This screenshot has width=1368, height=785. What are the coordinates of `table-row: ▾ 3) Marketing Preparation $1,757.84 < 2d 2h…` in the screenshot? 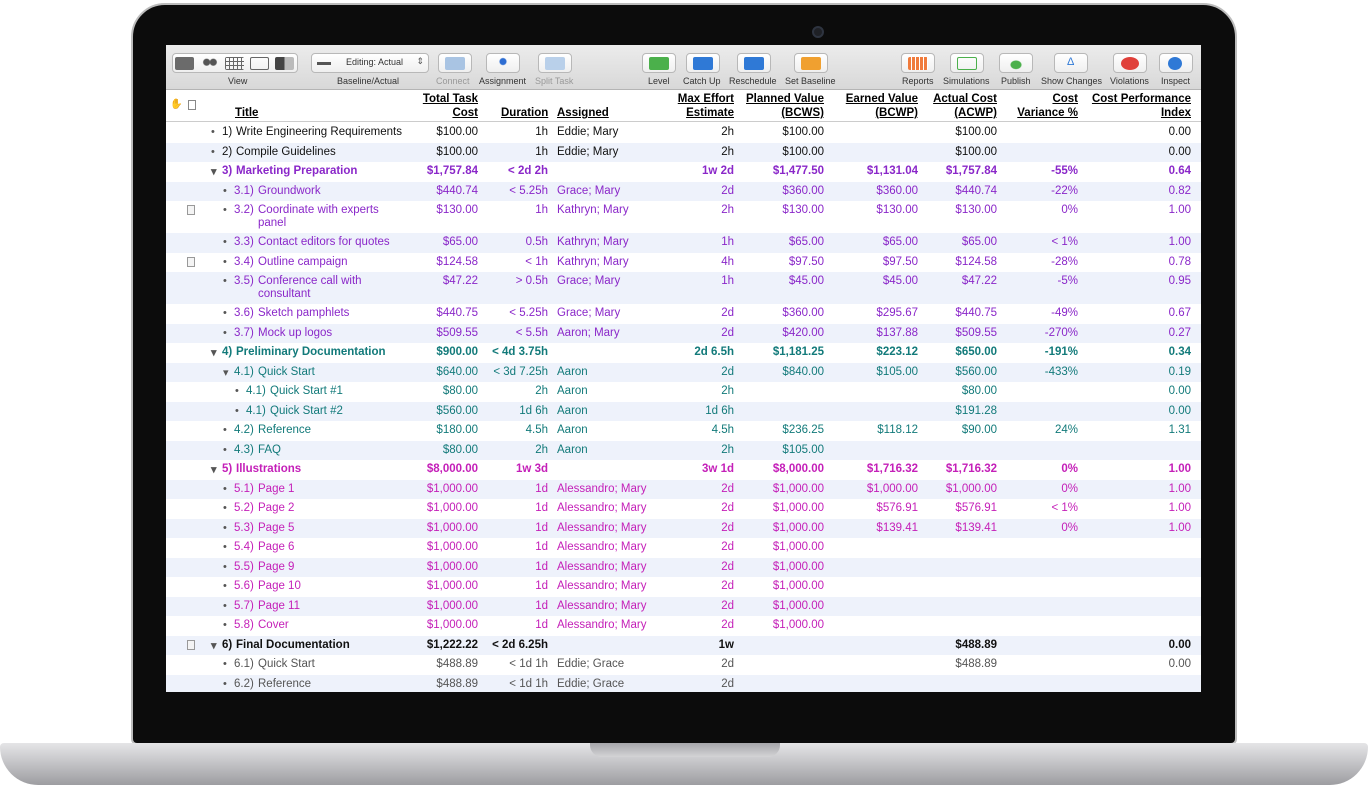 It's located at (683, 172).